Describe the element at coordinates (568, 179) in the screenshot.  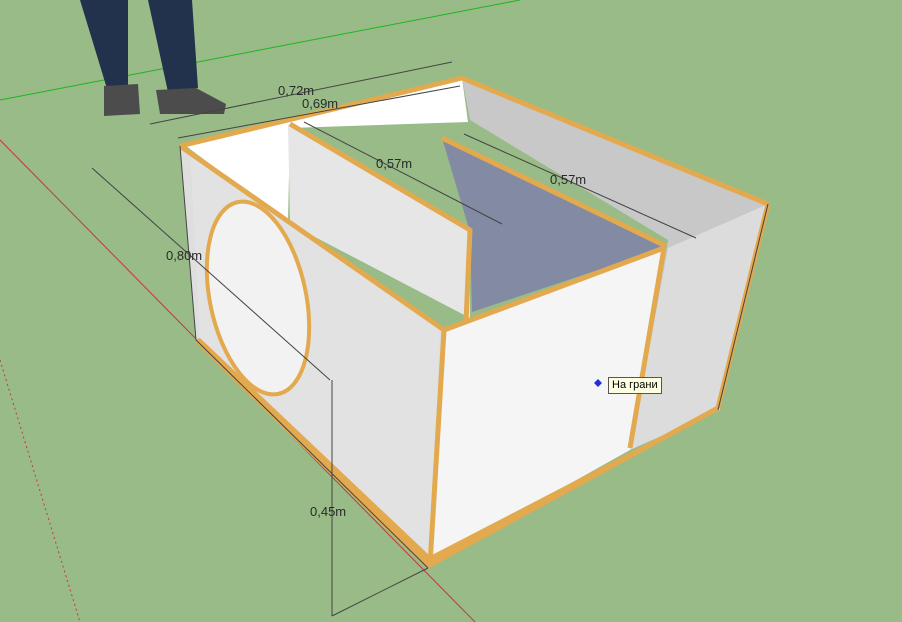
I see `dim-label-partition-right: 0,57m` at that location.